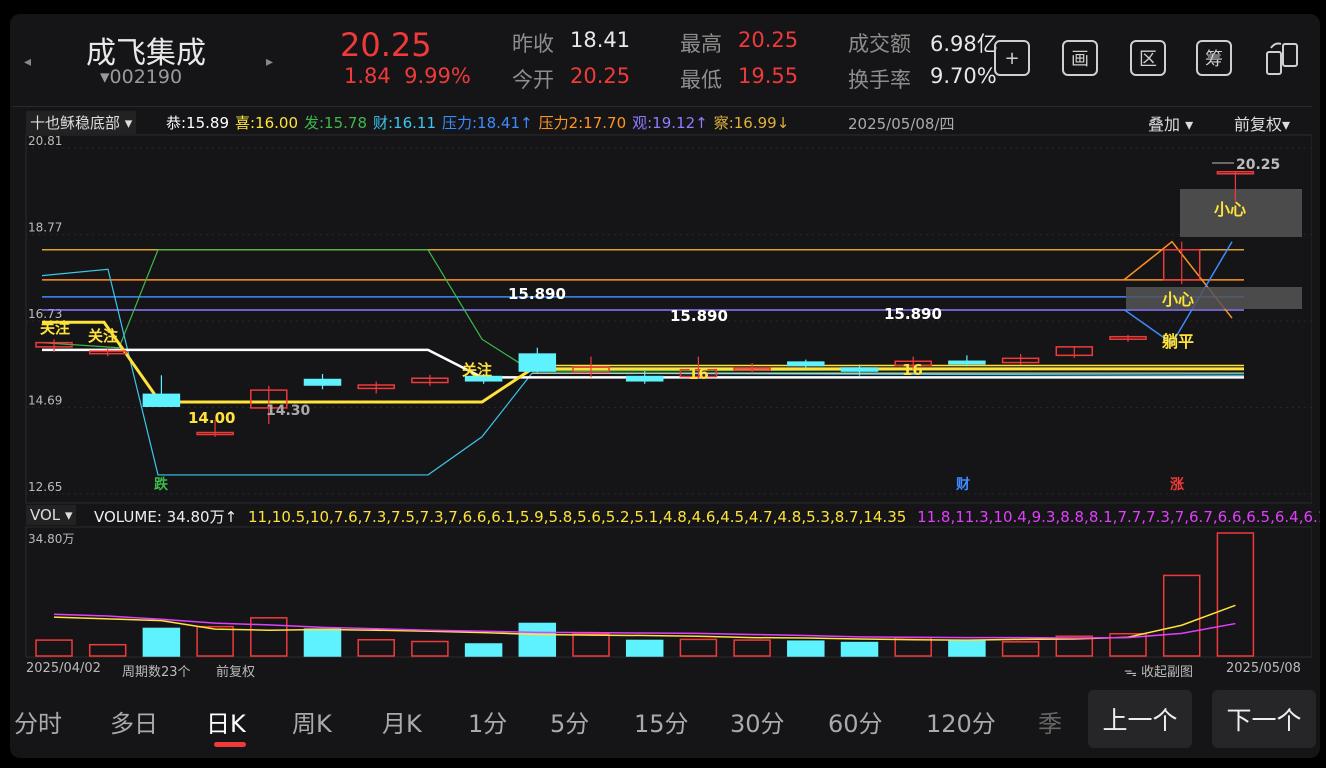 The height and width of the screenshot is (768, 1326). What do you see at coordinates (1262, 123) in the screenshot?
I see `adjust-dropdown: 前复权▾` at bounding box center [1262, 123].